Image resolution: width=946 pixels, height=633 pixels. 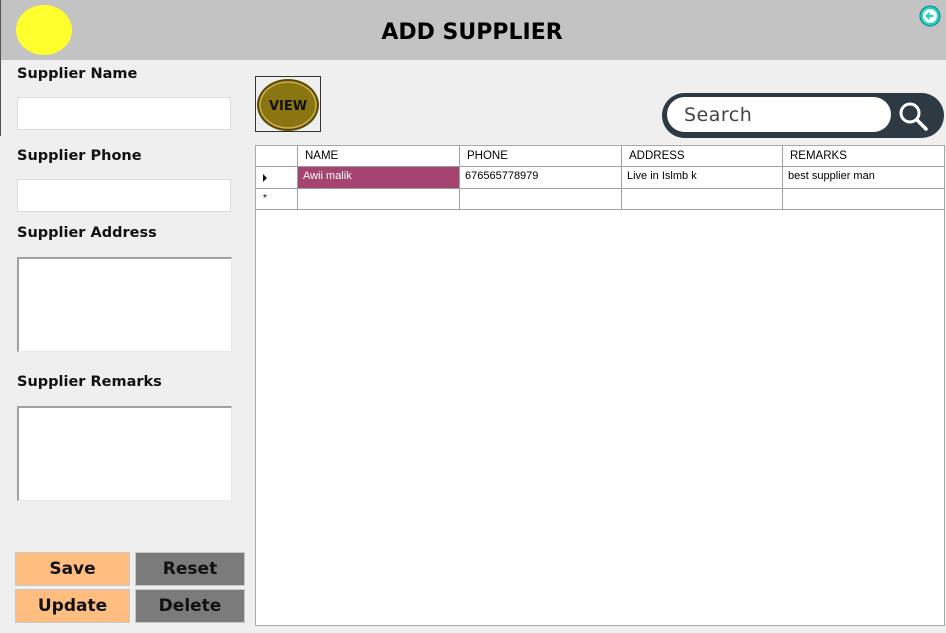 What do you see at coordinates (190, 569) in the screenshot?
I see `reset-button: Reset` at bounding box center [190, 569].